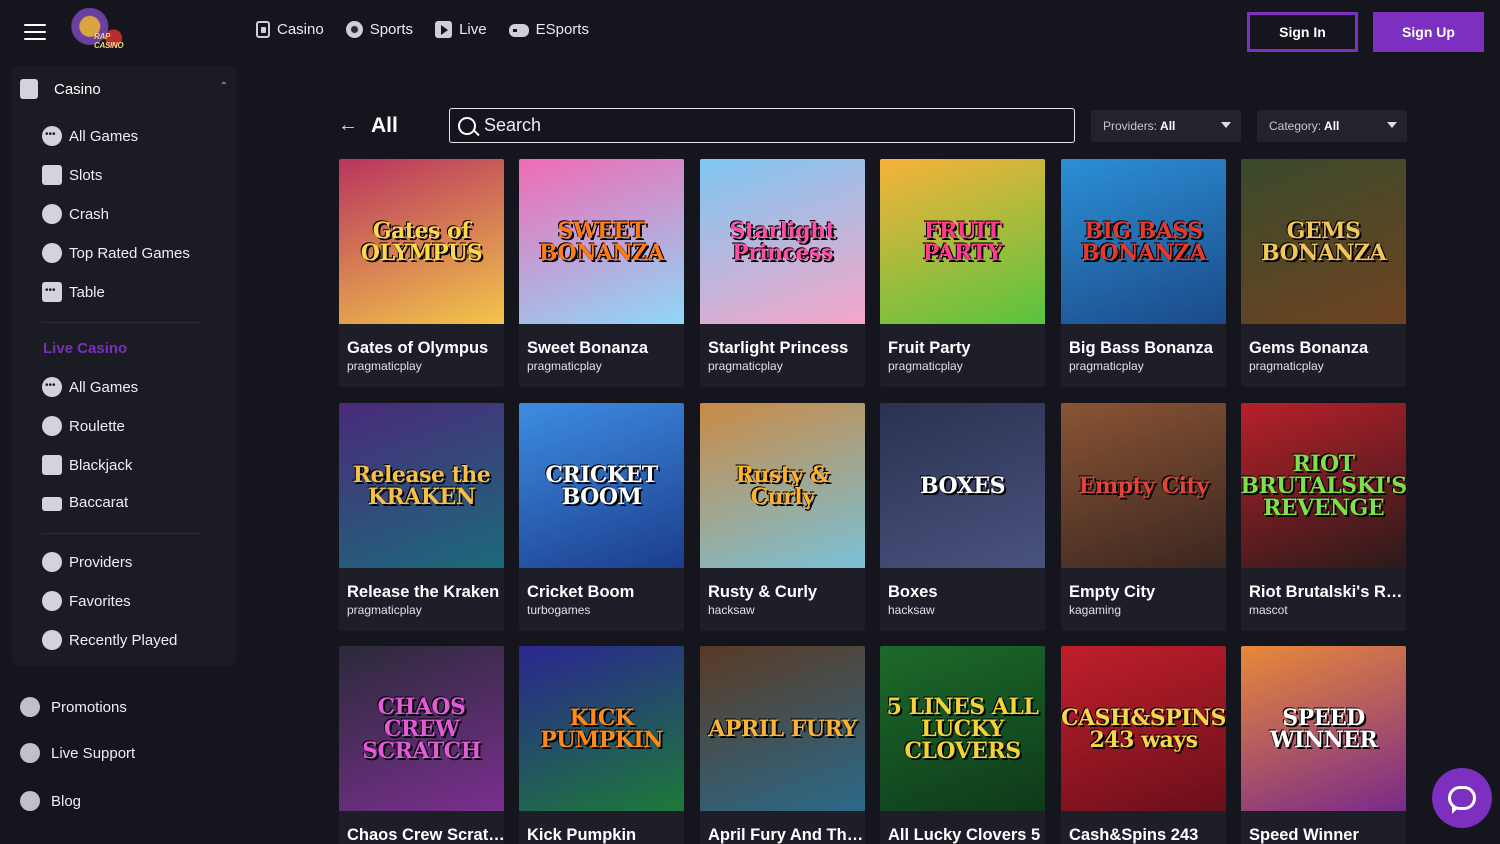 This screenshot has height=844, width=1500. What do you see at coordinates (782, 241) in the screenshot?
I see `game-thumbnail: Starlight Princess` at bounding box center [782, 241].